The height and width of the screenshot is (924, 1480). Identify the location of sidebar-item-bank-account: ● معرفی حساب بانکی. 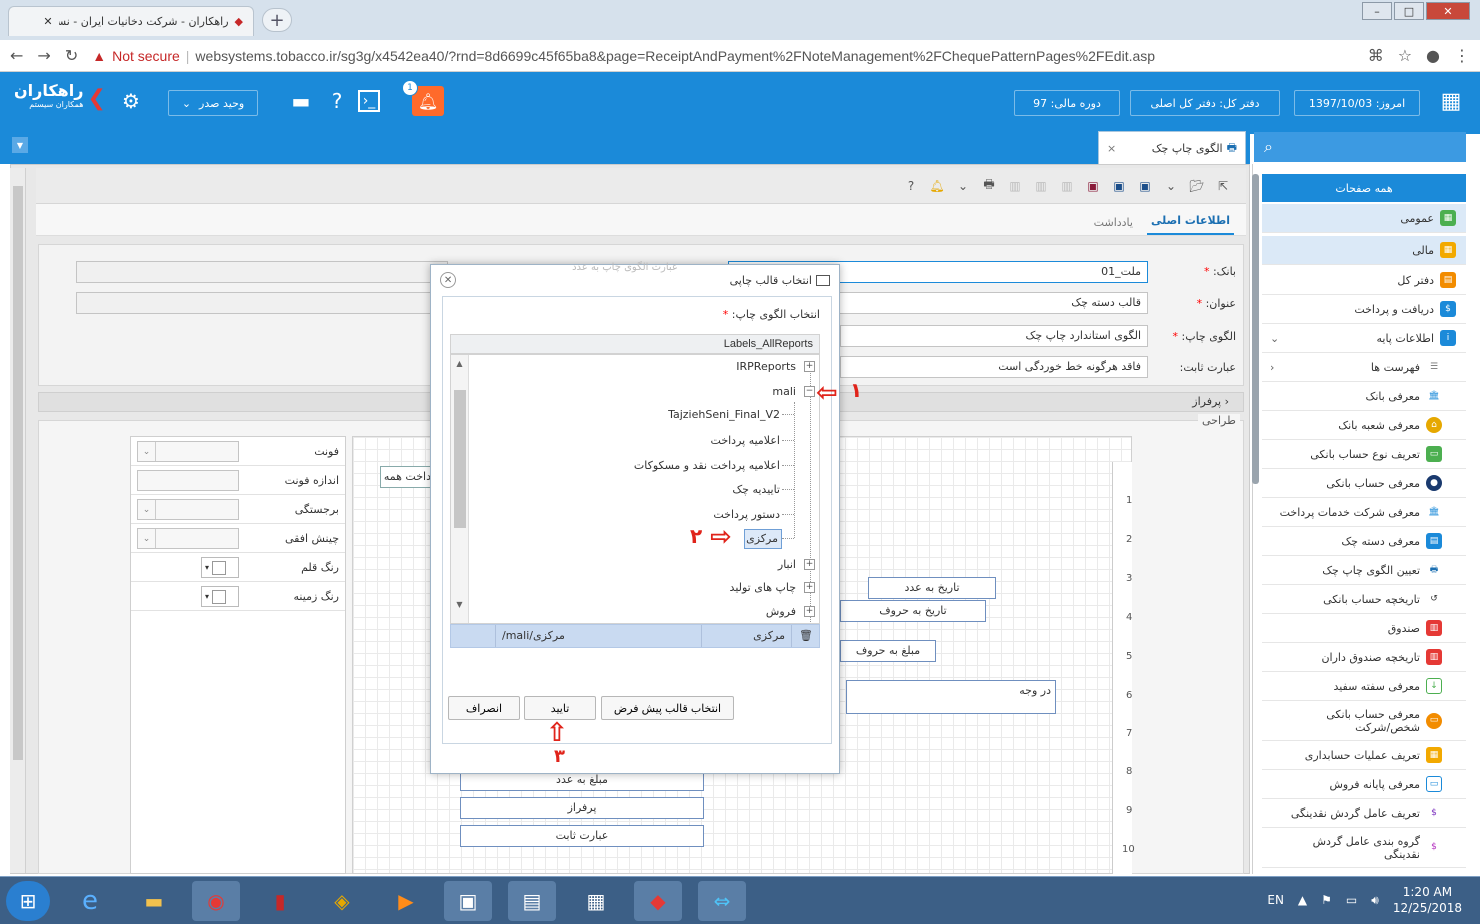
(1364, 483).